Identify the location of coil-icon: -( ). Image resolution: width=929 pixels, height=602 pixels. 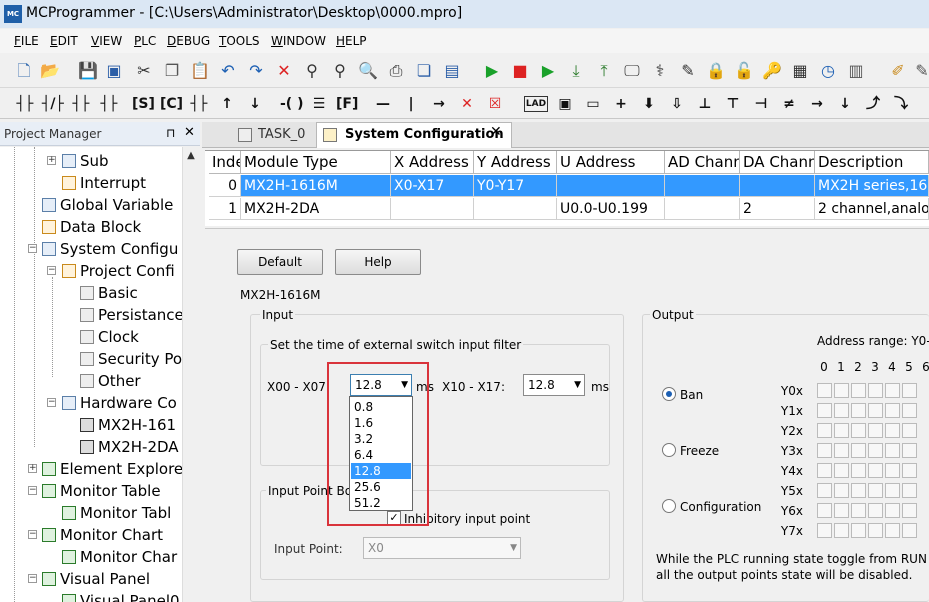
(291, 104).